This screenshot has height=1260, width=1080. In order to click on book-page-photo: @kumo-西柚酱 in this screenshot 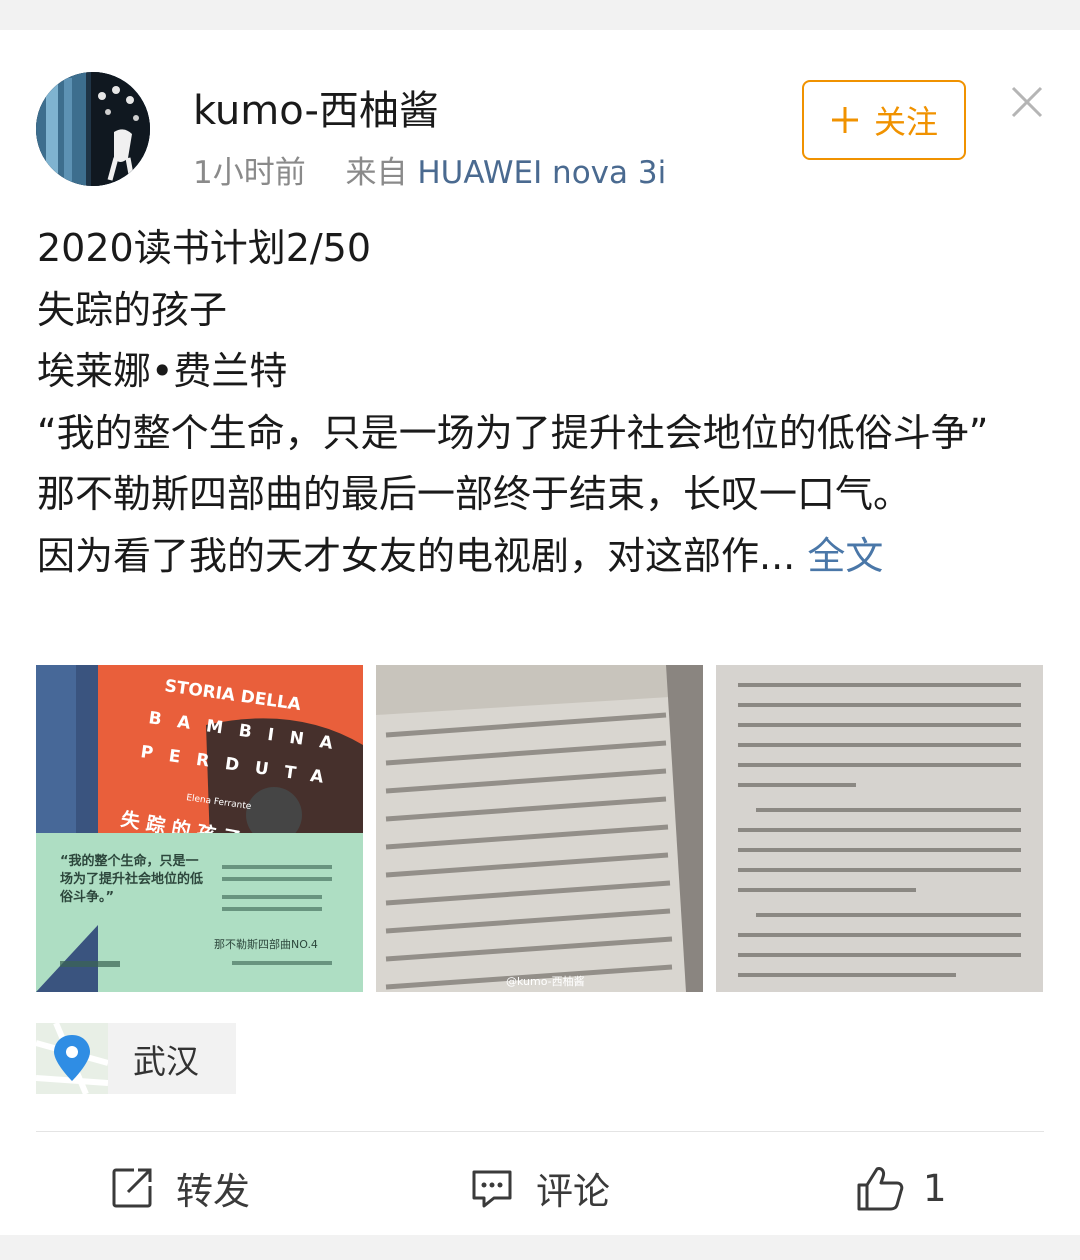, I will do `click(539, 828)`.